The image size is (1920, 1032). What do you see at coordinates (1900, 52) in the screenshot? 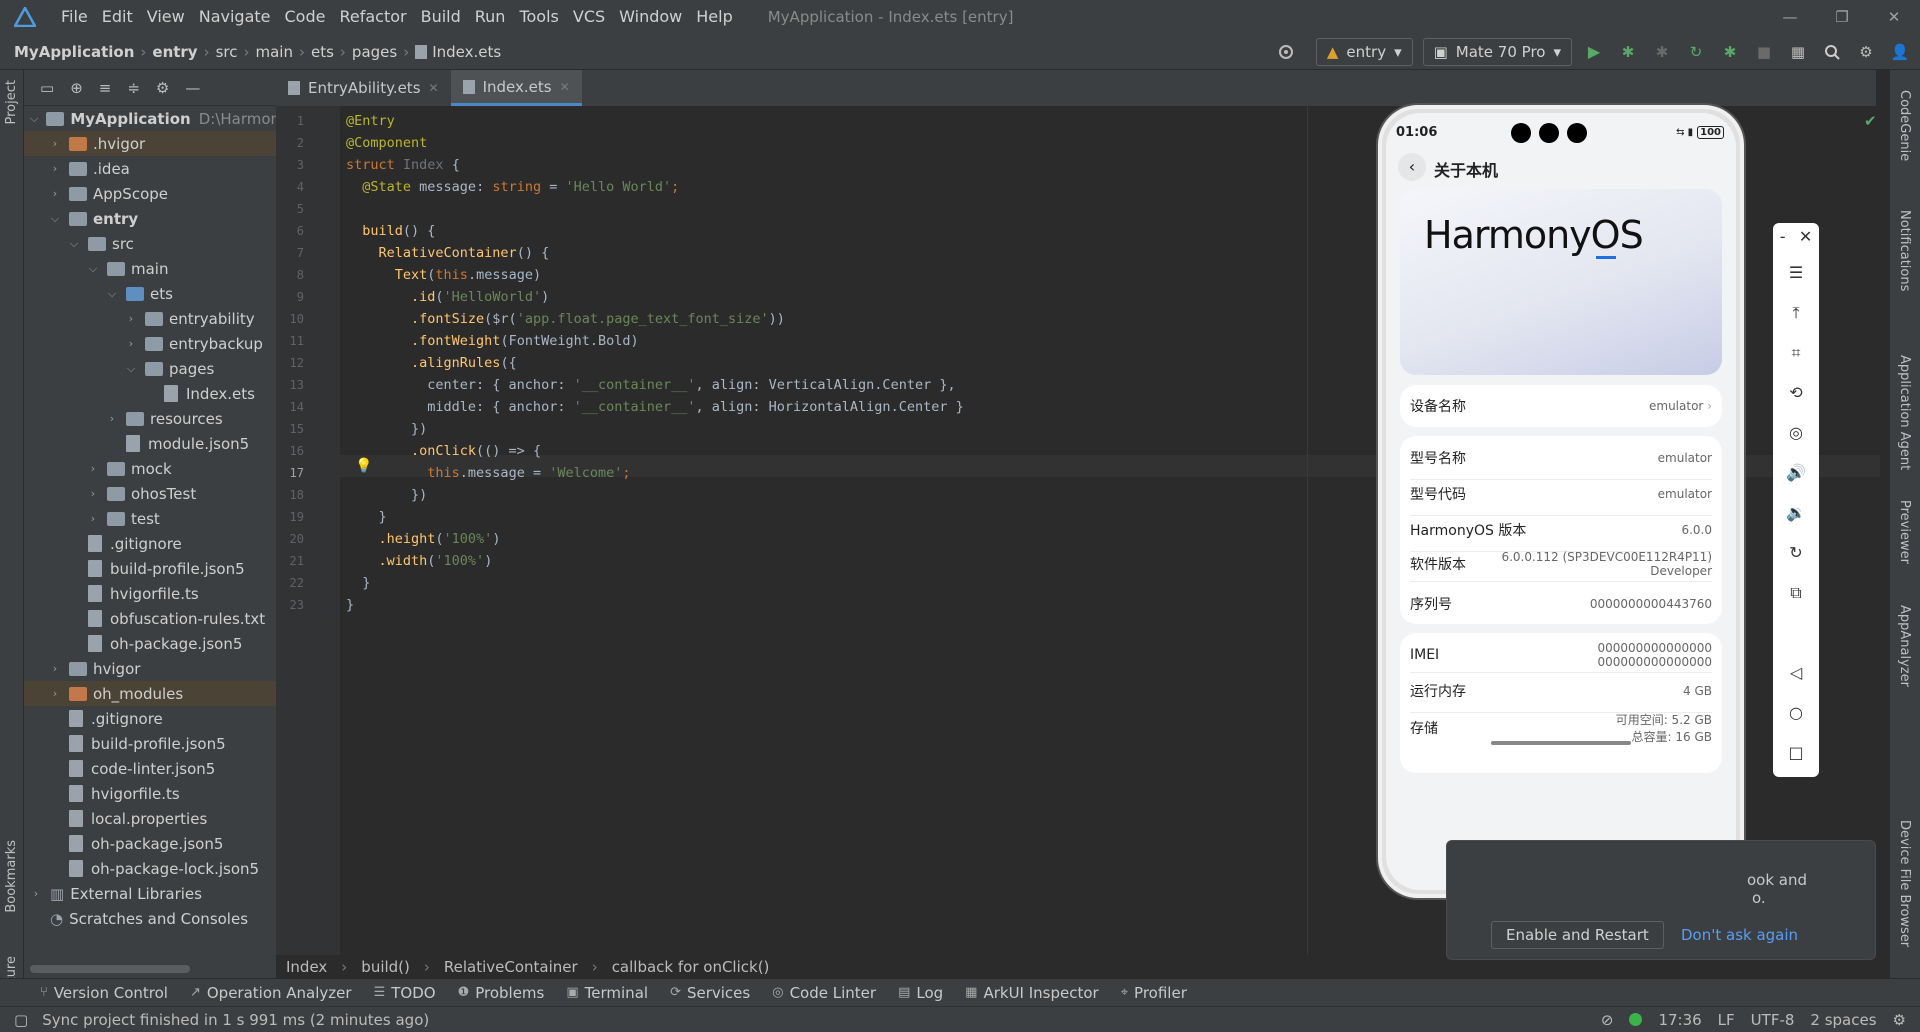
I see `account-icon: 👤` at bounding box center [1900, 52].